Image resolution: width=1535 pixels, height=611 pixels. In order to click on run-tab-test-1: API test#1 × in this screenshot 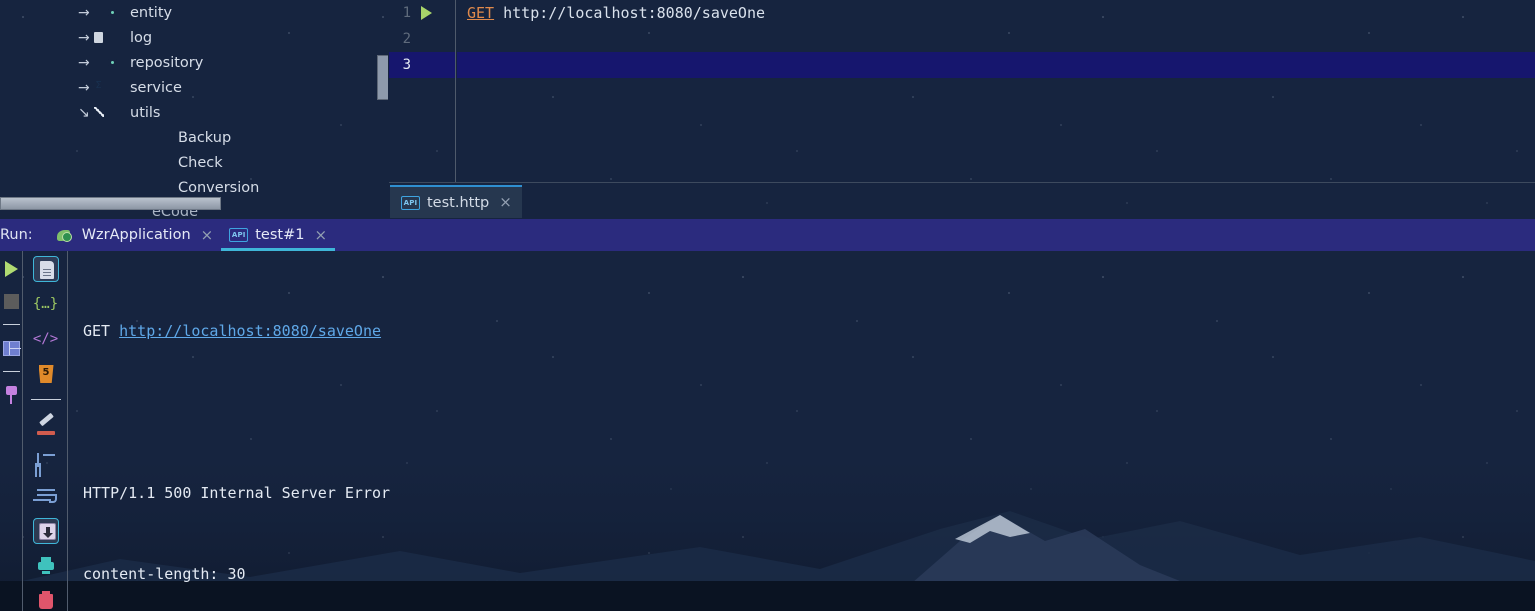, I will do `click(278, 235)`.